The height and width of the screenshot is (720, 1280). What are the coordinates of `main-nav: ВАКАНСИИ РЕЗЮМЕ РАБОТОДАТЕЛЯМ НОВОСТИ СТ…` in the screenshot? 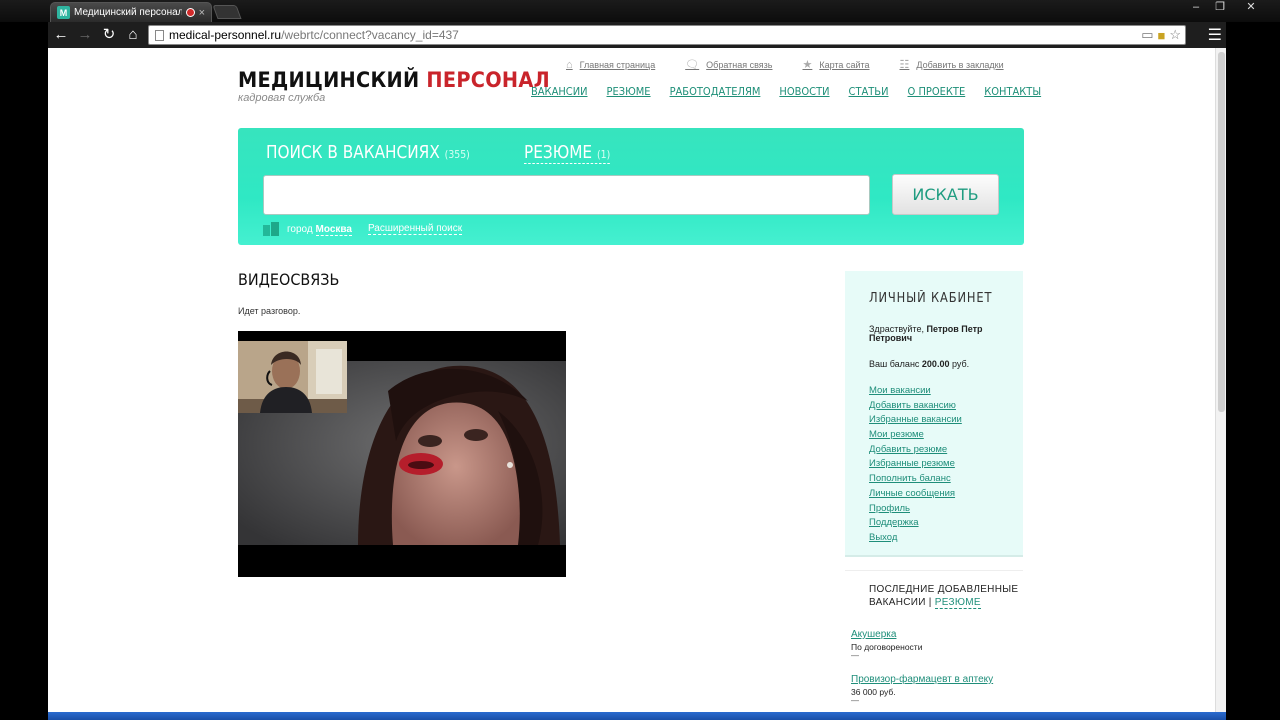 It's located at (786, 91).